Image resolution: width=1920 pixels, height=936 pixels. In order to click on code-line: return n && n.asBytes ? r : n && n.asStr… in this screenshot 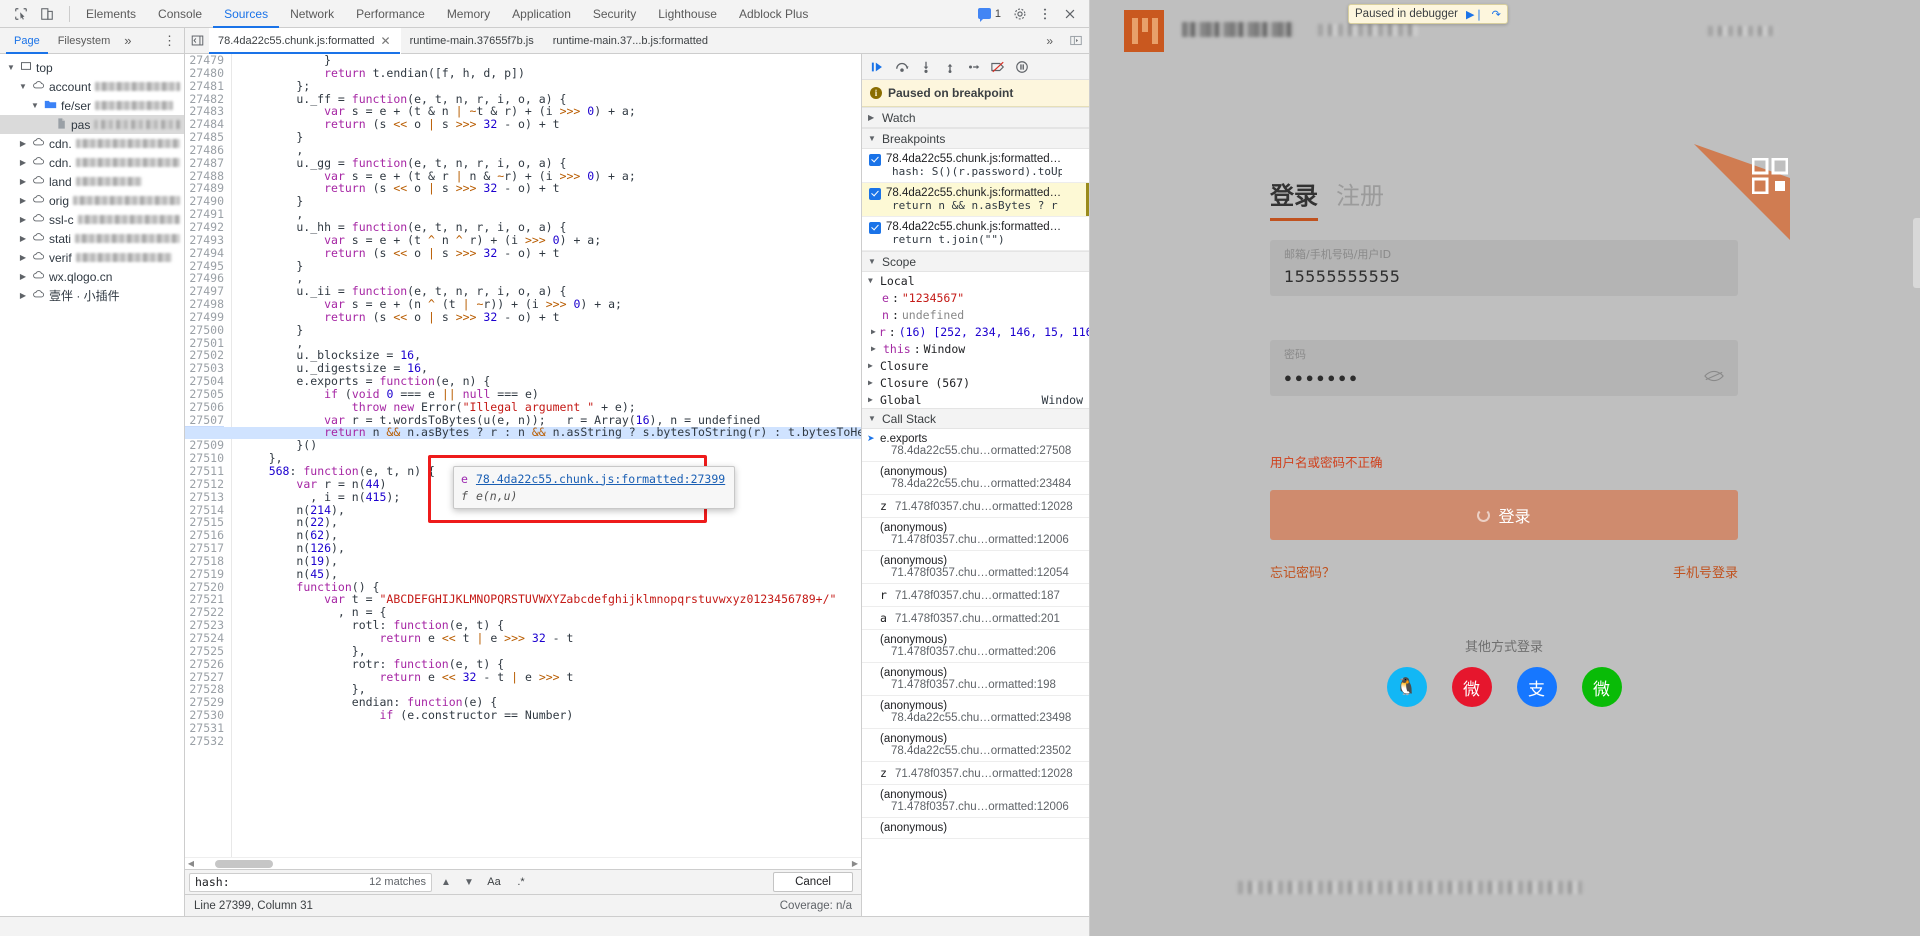, I will do `click(551, 432)`.